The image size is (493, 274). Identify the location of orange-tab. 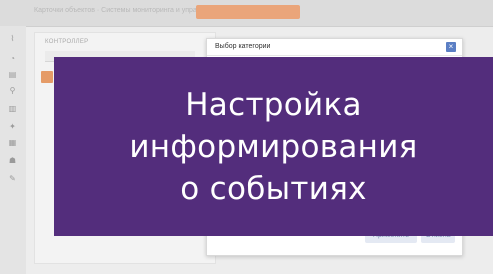
(248, 12).